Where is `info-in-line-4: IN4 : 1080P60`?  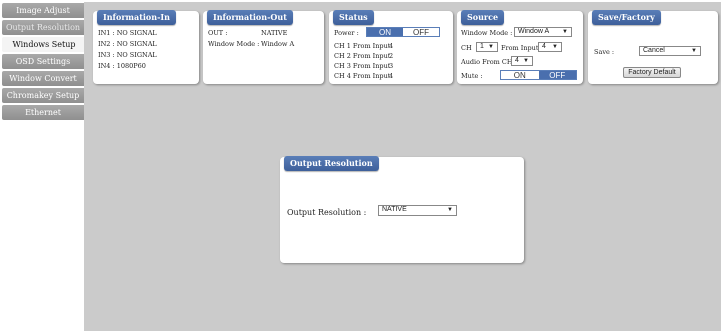
info-in-line-4: IN4 : 1080P60 is located at coordinates (122, 66).